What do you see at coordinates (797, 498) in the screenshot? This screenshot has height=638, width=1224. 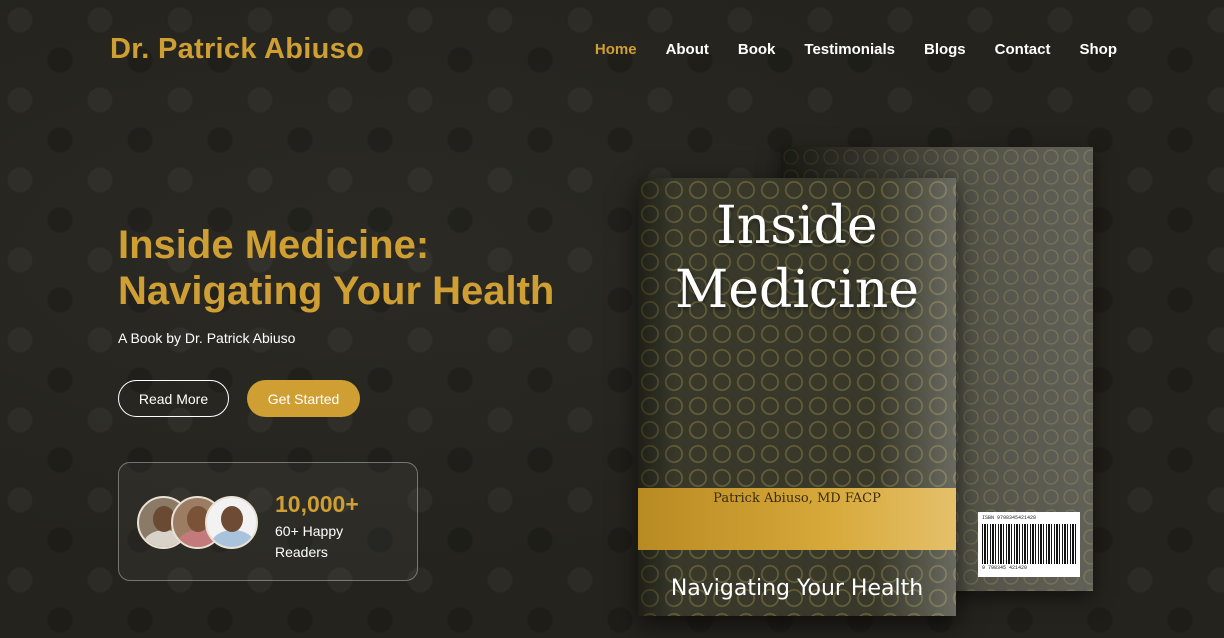 I see `book-author: Patrick Abiuso, MD FACP` at bounding box center [797, 498].